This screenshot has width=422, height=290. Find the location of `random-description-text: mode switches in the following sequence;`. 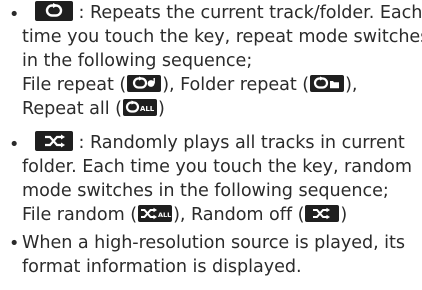

random-description-text: mode switches in the following sequence; is located at coordinates (205, 191).